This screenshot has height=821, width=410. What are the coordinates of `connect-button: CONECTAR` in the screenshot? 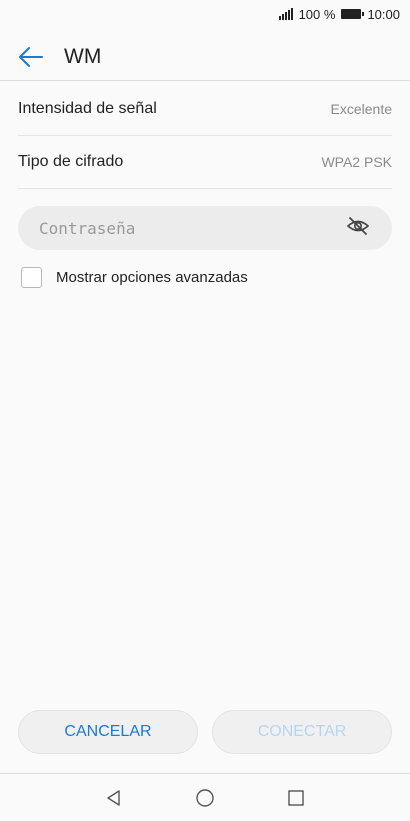 It's located at (302, 732).